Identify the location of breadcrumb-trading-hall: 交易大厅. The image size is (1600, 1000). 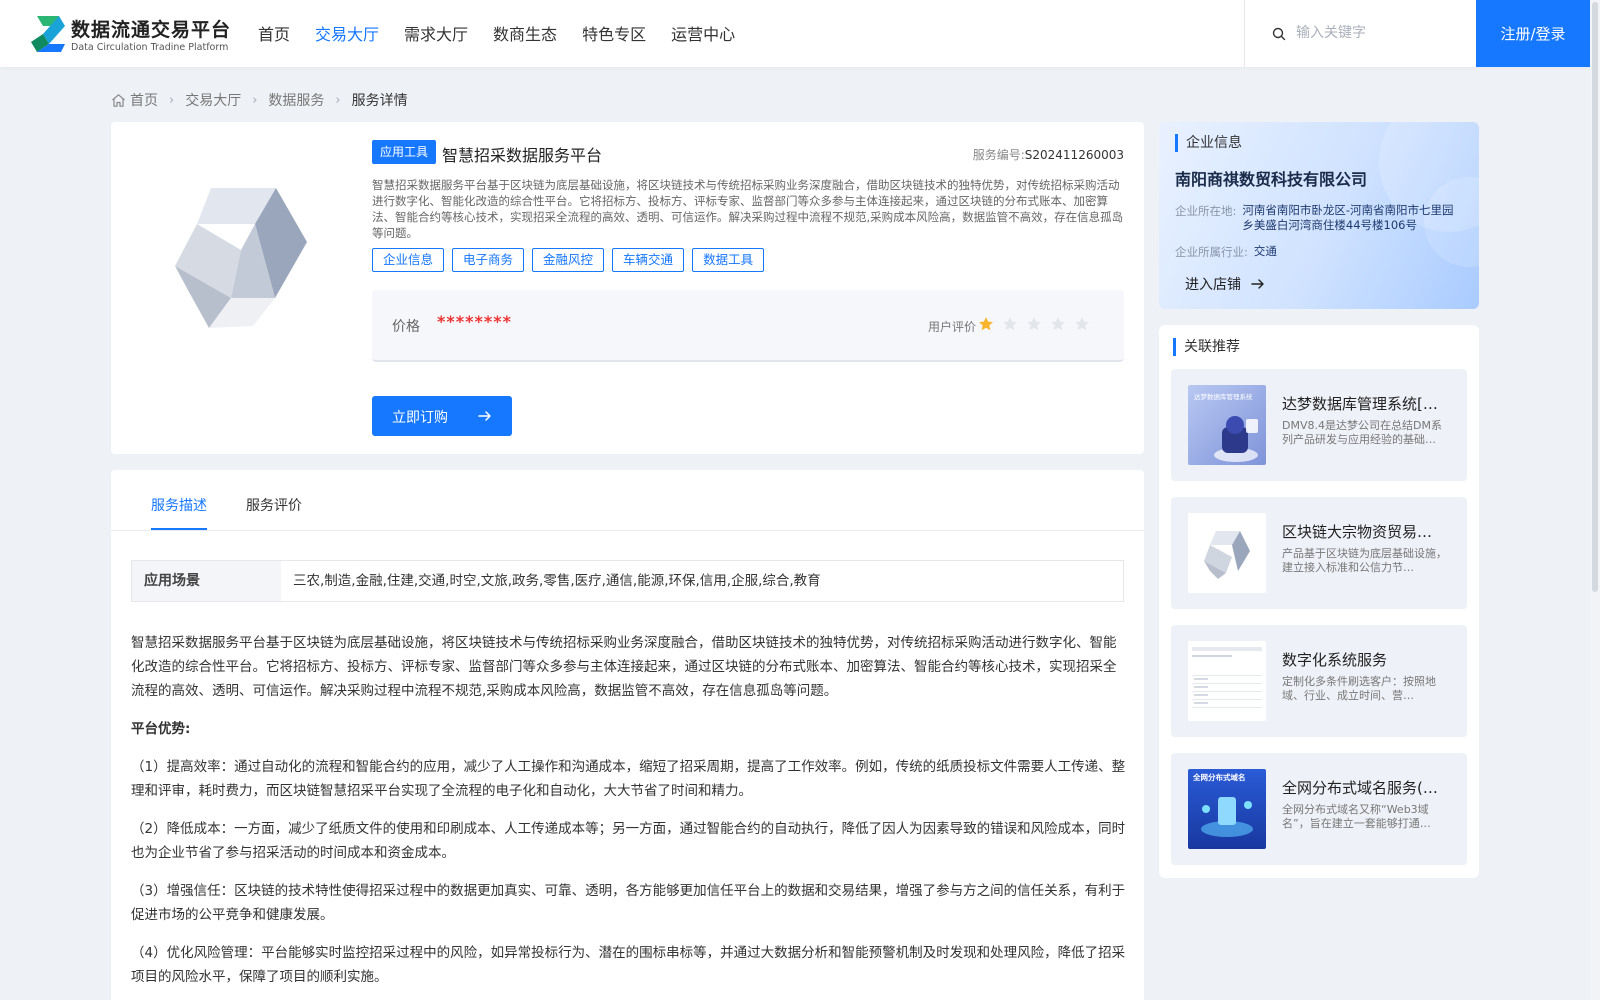
(213, 100).